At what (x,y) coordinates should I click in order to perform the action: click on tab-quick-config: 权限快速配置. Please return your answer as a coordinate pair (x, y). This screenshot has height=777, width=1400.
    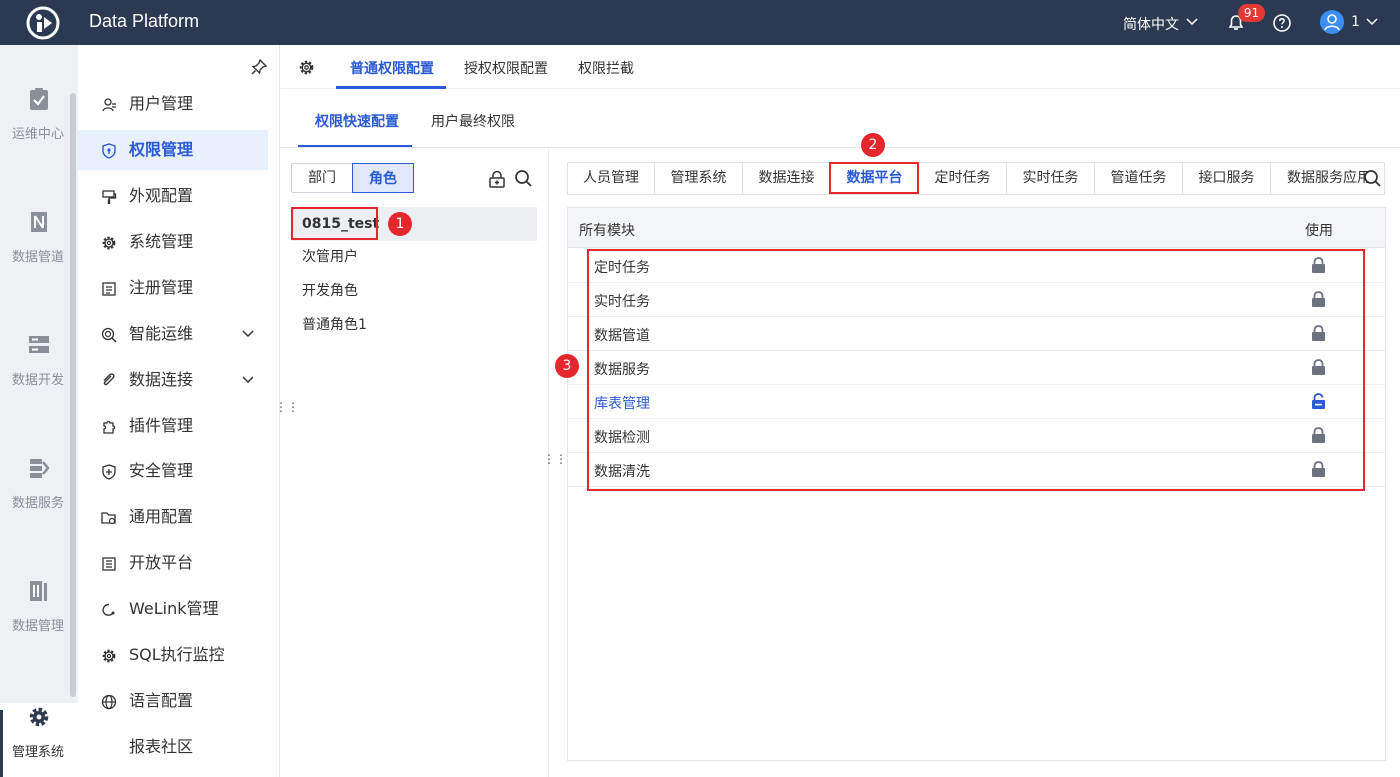
    Looking at the image, I should click on (357, 121).